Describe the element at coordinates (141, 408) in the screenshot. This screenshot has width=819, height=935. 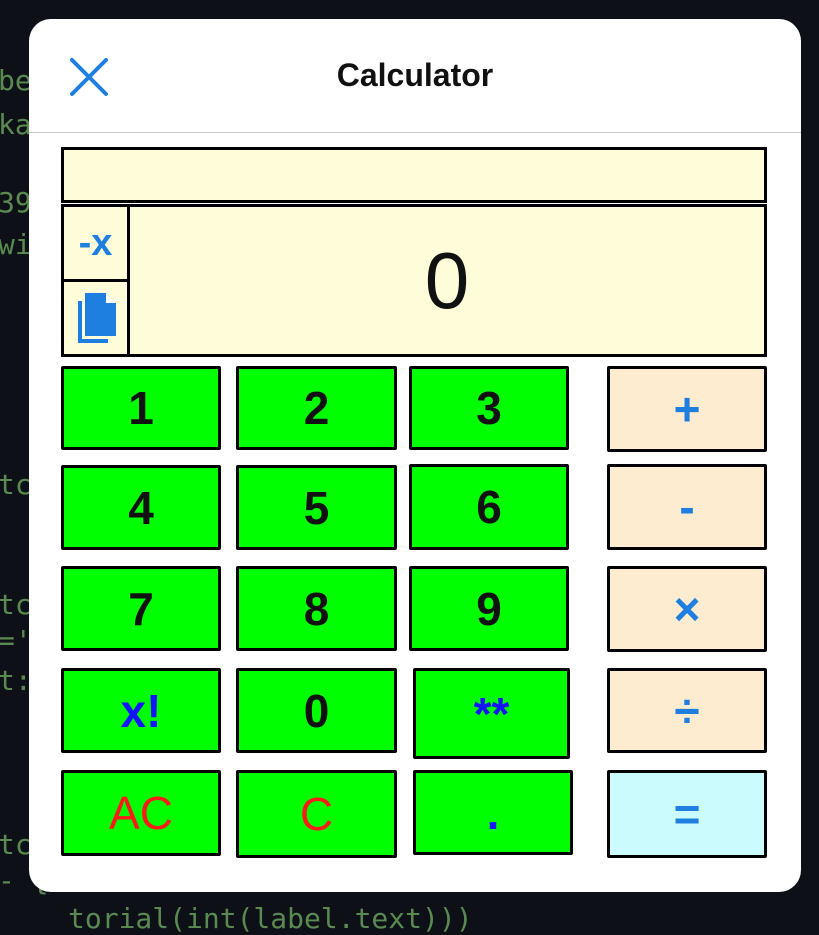
I see `key-1: 1` at that location.